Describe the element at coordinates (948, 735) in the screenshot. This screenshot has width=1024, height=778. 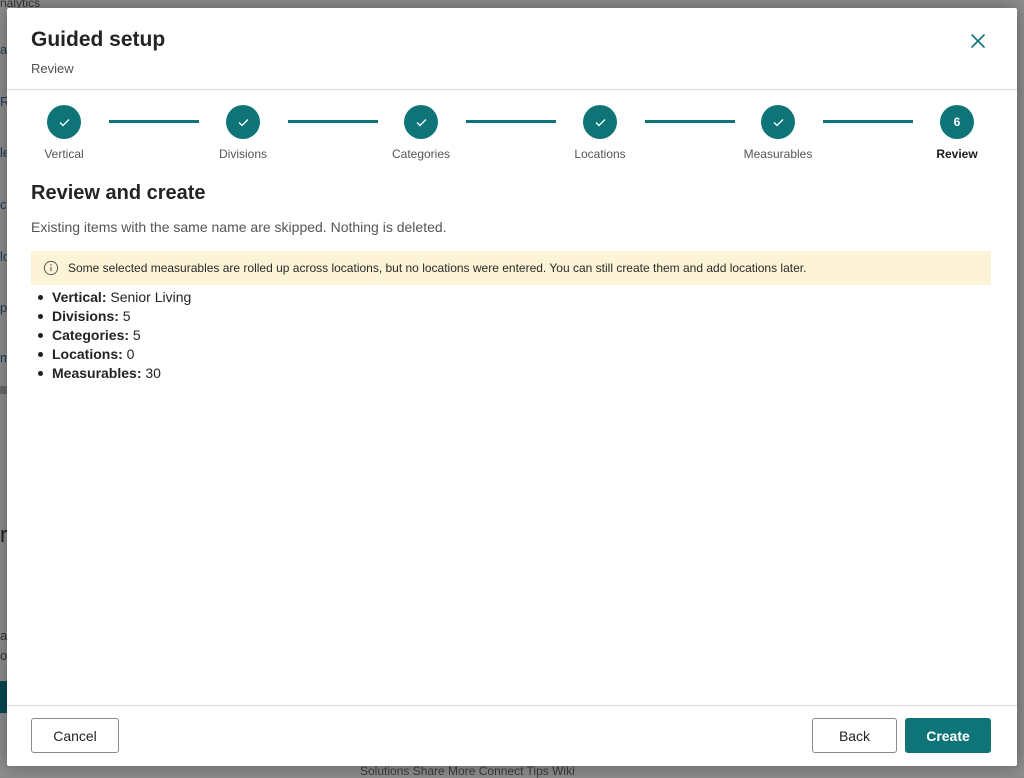
I see `create-button: Create` at that location.